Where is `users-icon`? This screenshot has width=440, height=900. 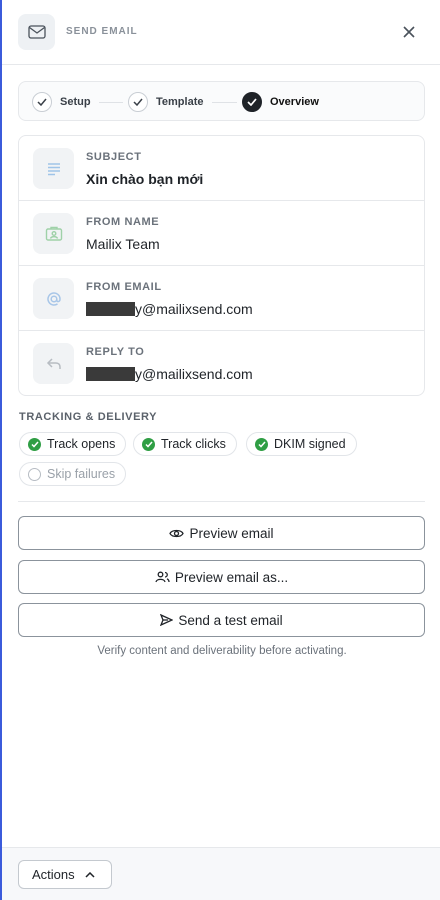
users-icon is located at coordinates (162, 577).